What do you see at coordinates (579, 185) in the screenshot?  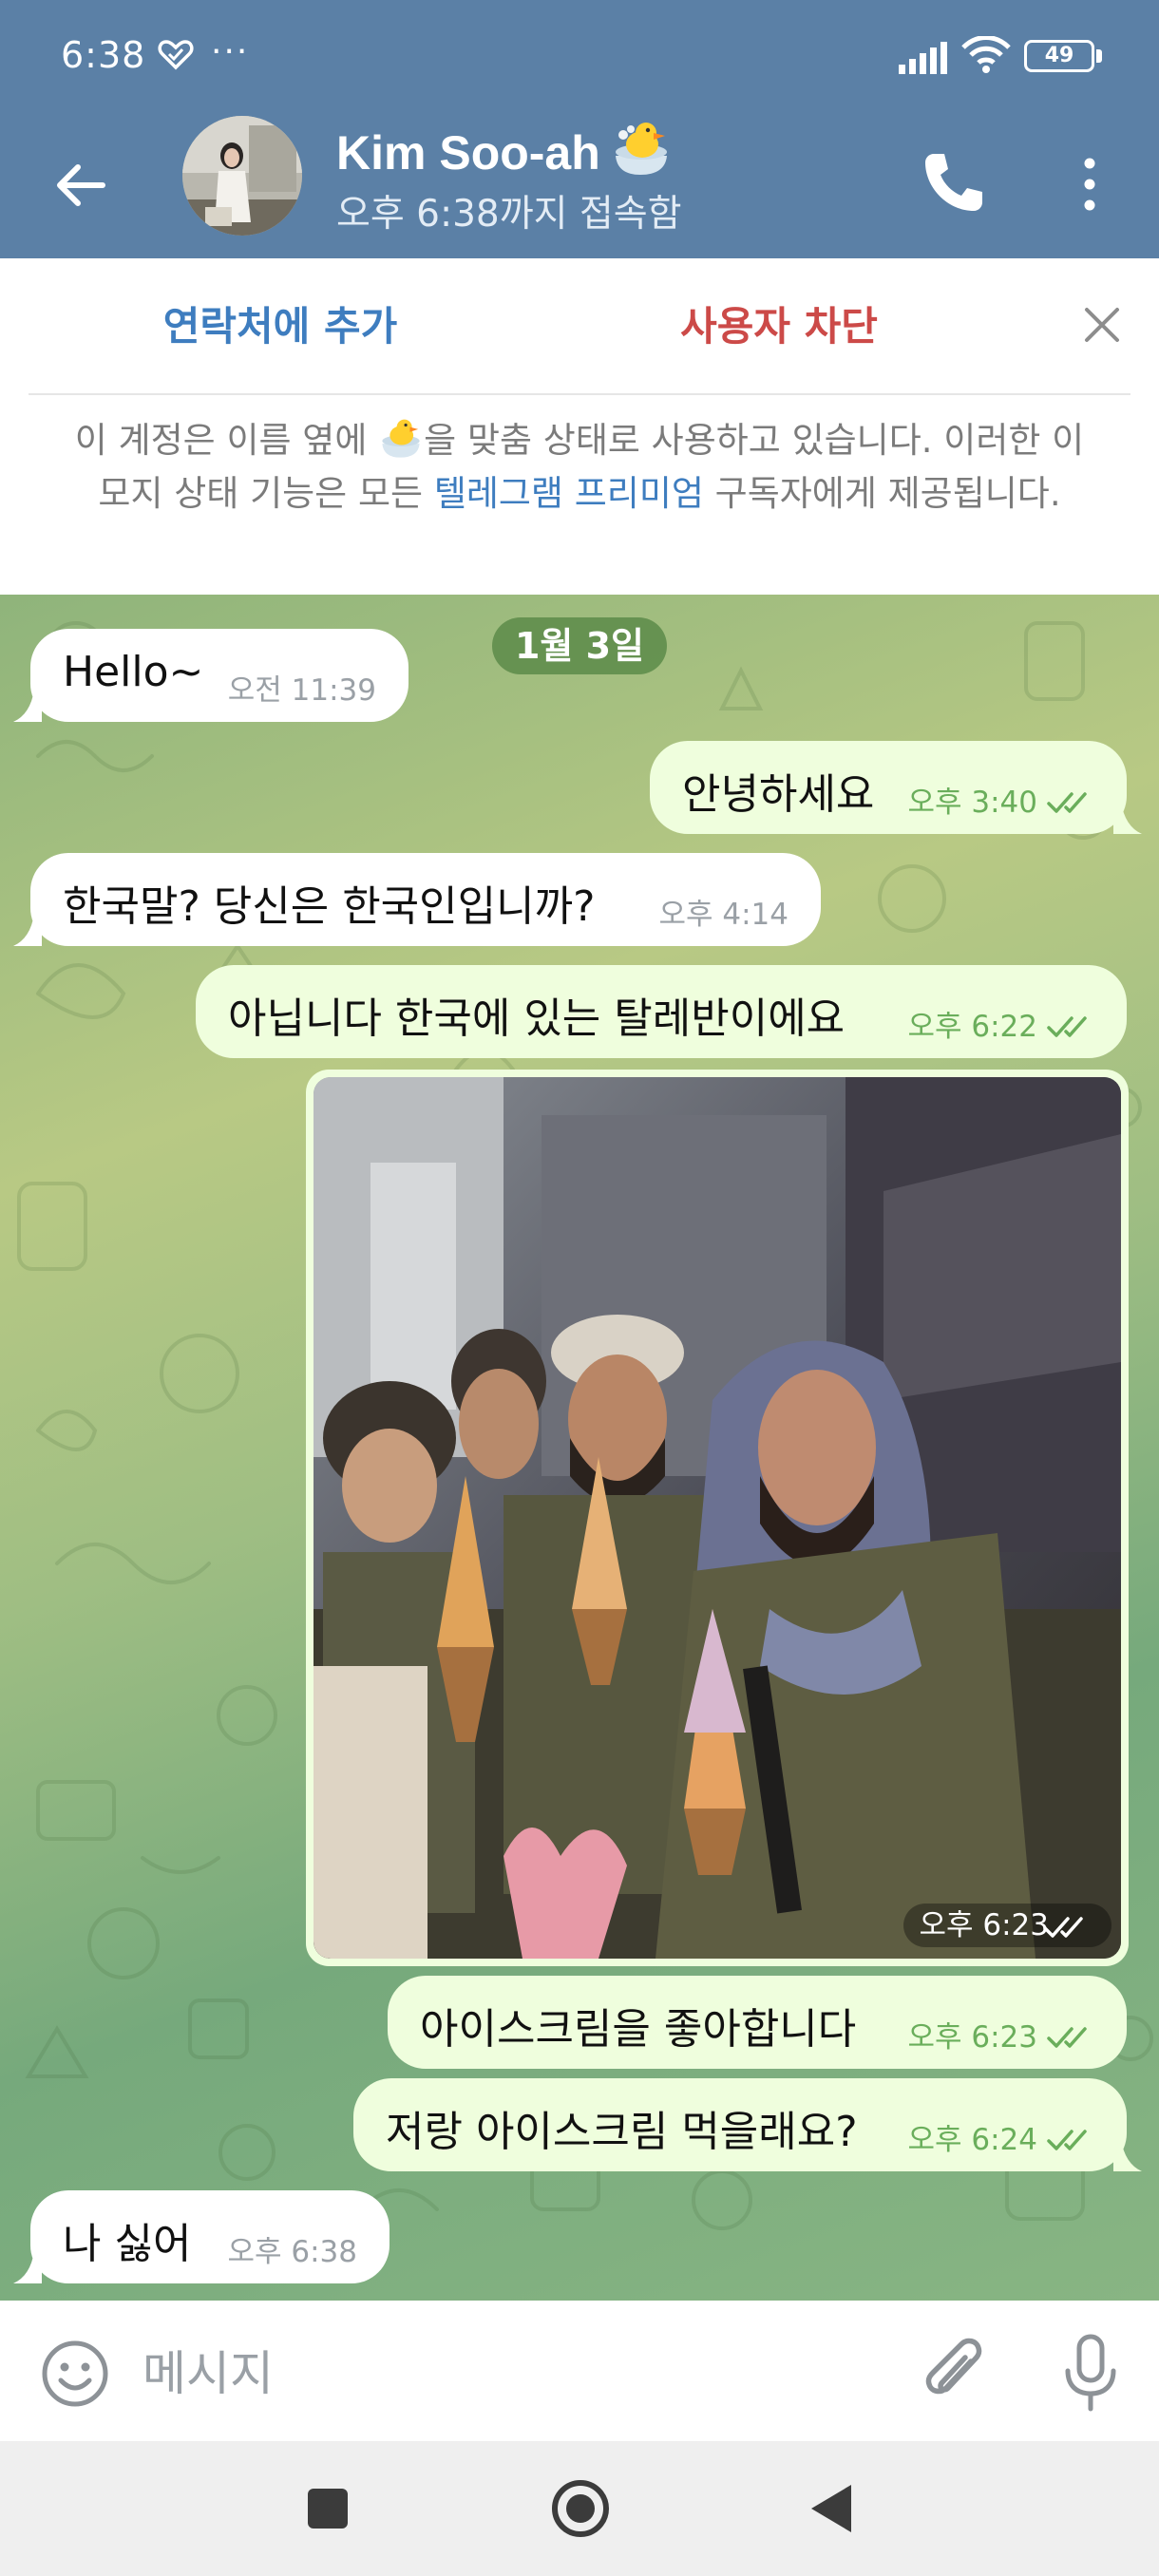 I see `chat-header: Kim Soo-ah 오후 6:38까지 접속함` at bounding box center [579, 185].